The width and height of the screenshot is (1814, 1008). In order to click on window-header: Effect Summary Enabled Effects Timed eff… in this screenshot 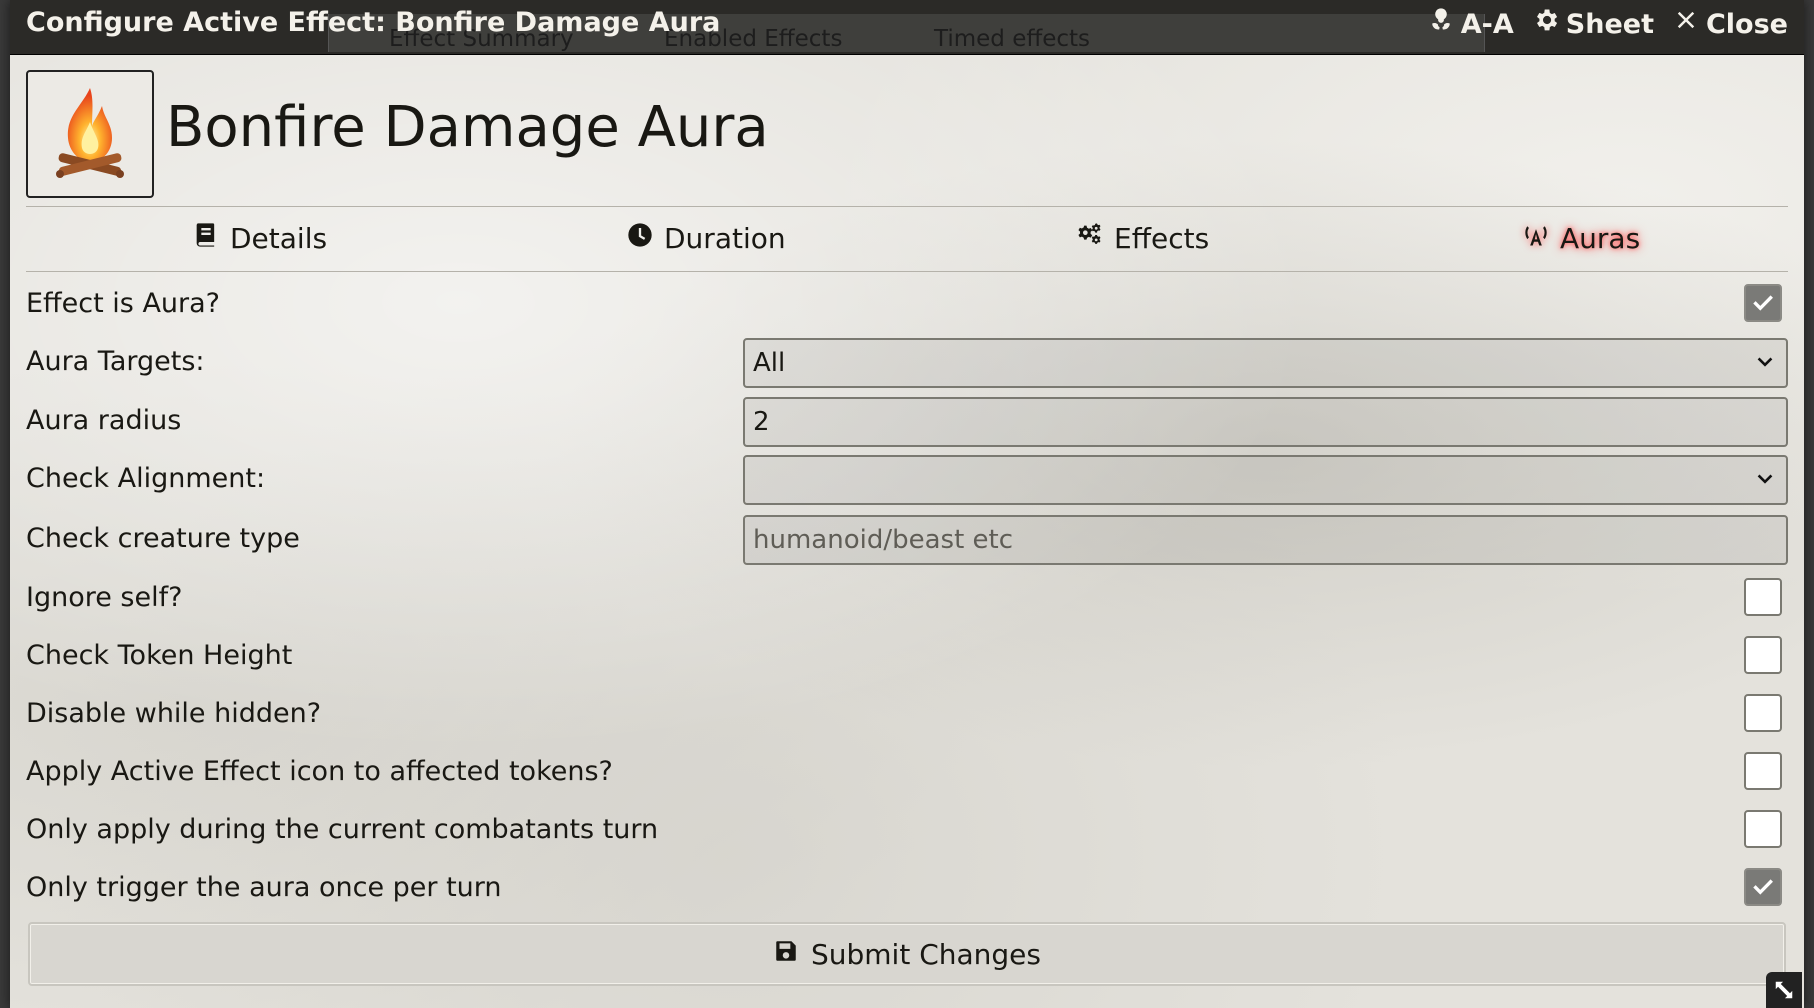, I will do `click(907, 27)`.